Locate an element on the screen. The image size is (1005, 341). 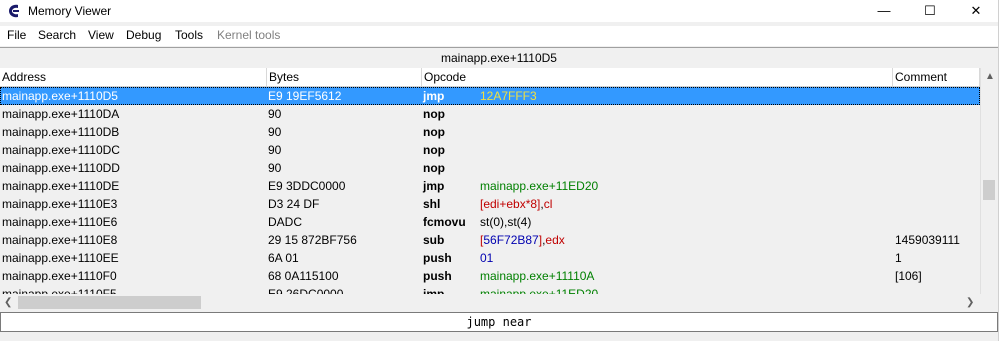
operand-token: 01 is located at coordinates (487, 258).